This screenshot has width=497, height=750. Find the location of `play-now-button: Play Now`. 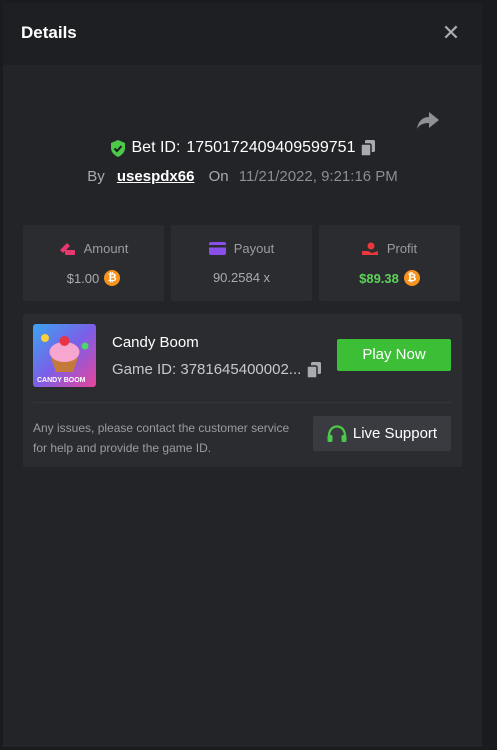

play-now-button: Play Now is located at coordinates (394, 355).